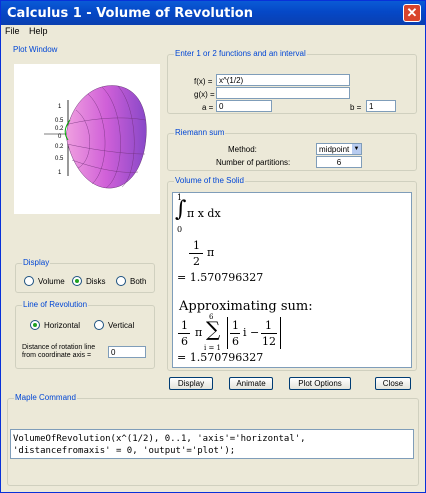 This screenshot has height=493, width=426. I want to click on inner-numerator-1: 1, so click(235, 325).